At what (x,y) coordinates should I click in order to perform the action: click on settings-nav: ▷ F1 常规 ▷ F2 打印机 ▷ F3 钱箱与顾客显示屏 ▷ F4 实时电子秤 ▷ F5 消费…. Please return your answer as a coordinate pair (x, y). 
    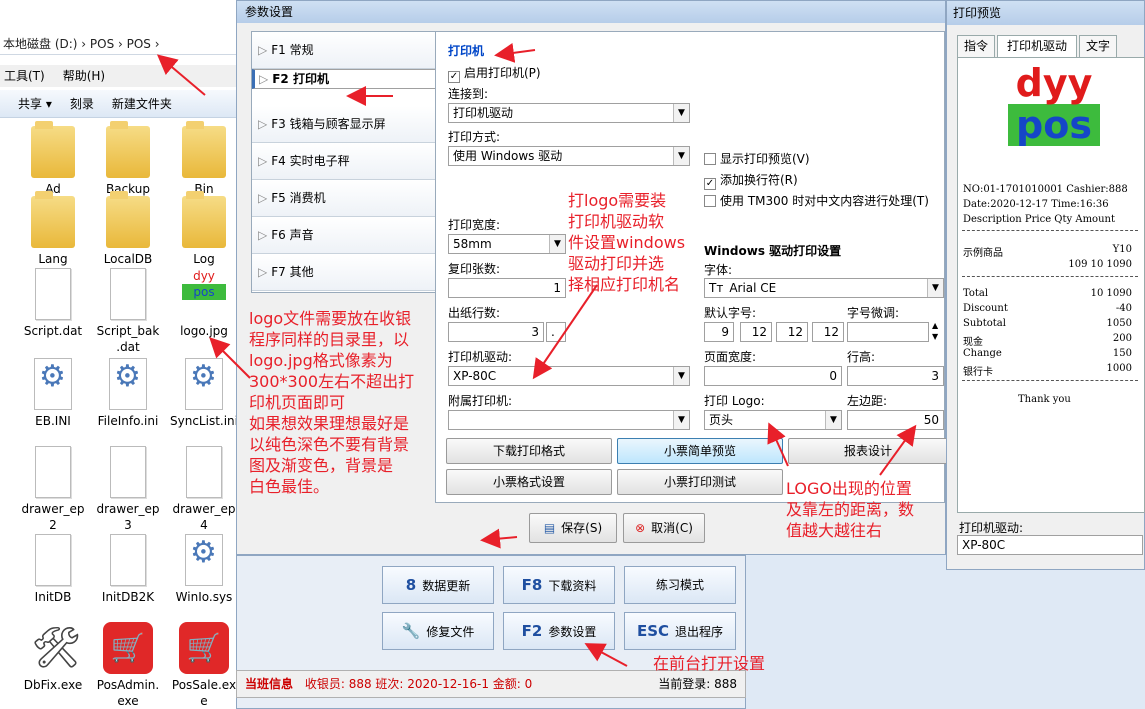
    Looking at the image, I should click on (344, 162).